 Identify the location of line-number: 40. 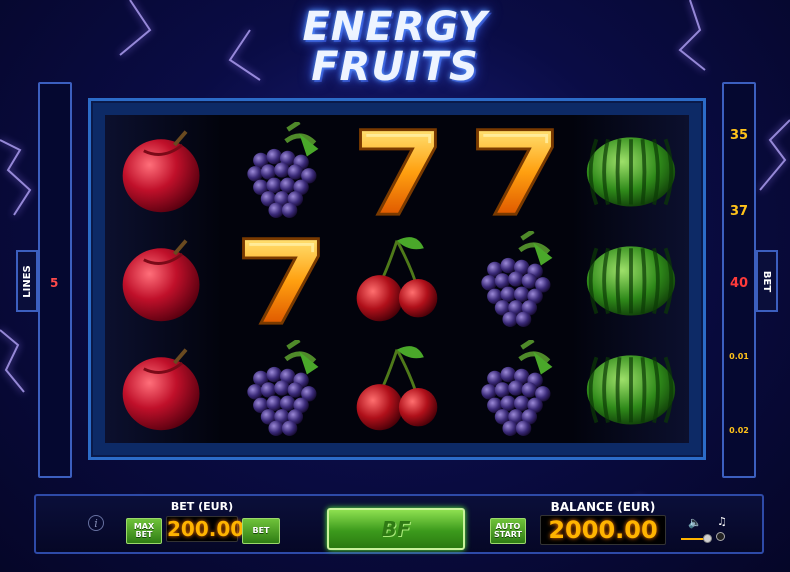
(739, 283).